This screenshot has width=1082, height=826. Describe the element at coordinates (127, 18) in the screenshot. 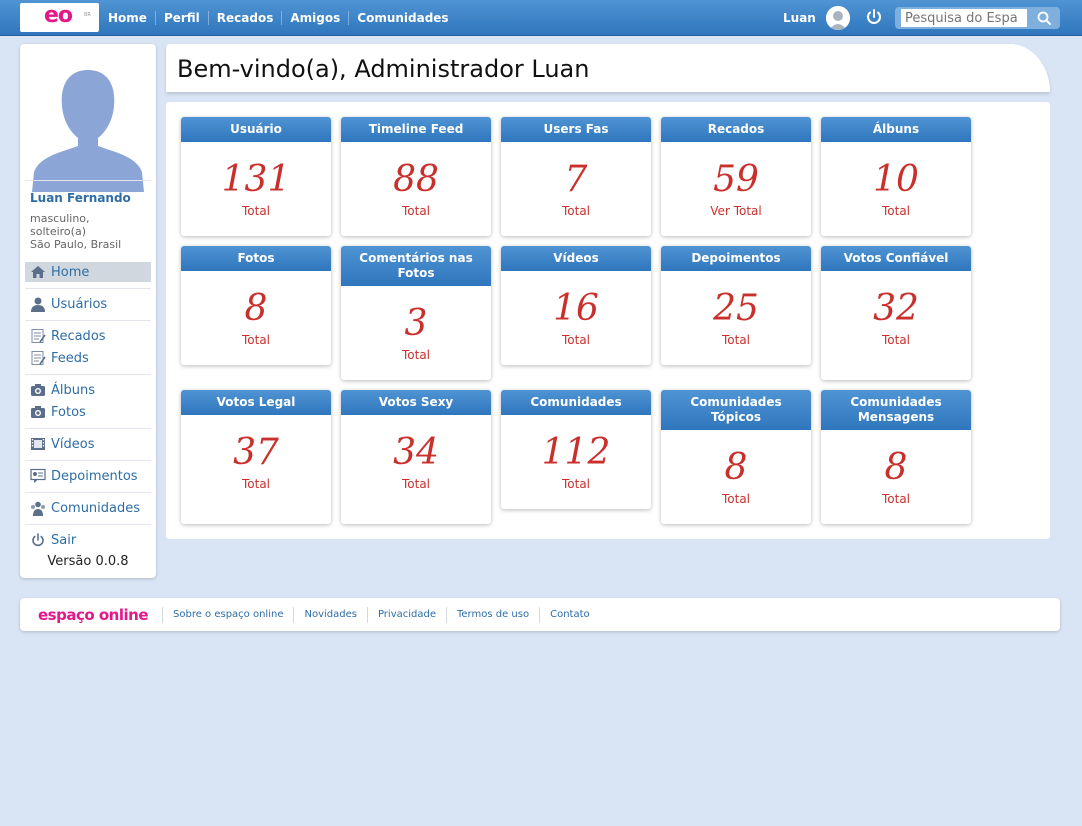

I see `nav-home: Home` at that location.